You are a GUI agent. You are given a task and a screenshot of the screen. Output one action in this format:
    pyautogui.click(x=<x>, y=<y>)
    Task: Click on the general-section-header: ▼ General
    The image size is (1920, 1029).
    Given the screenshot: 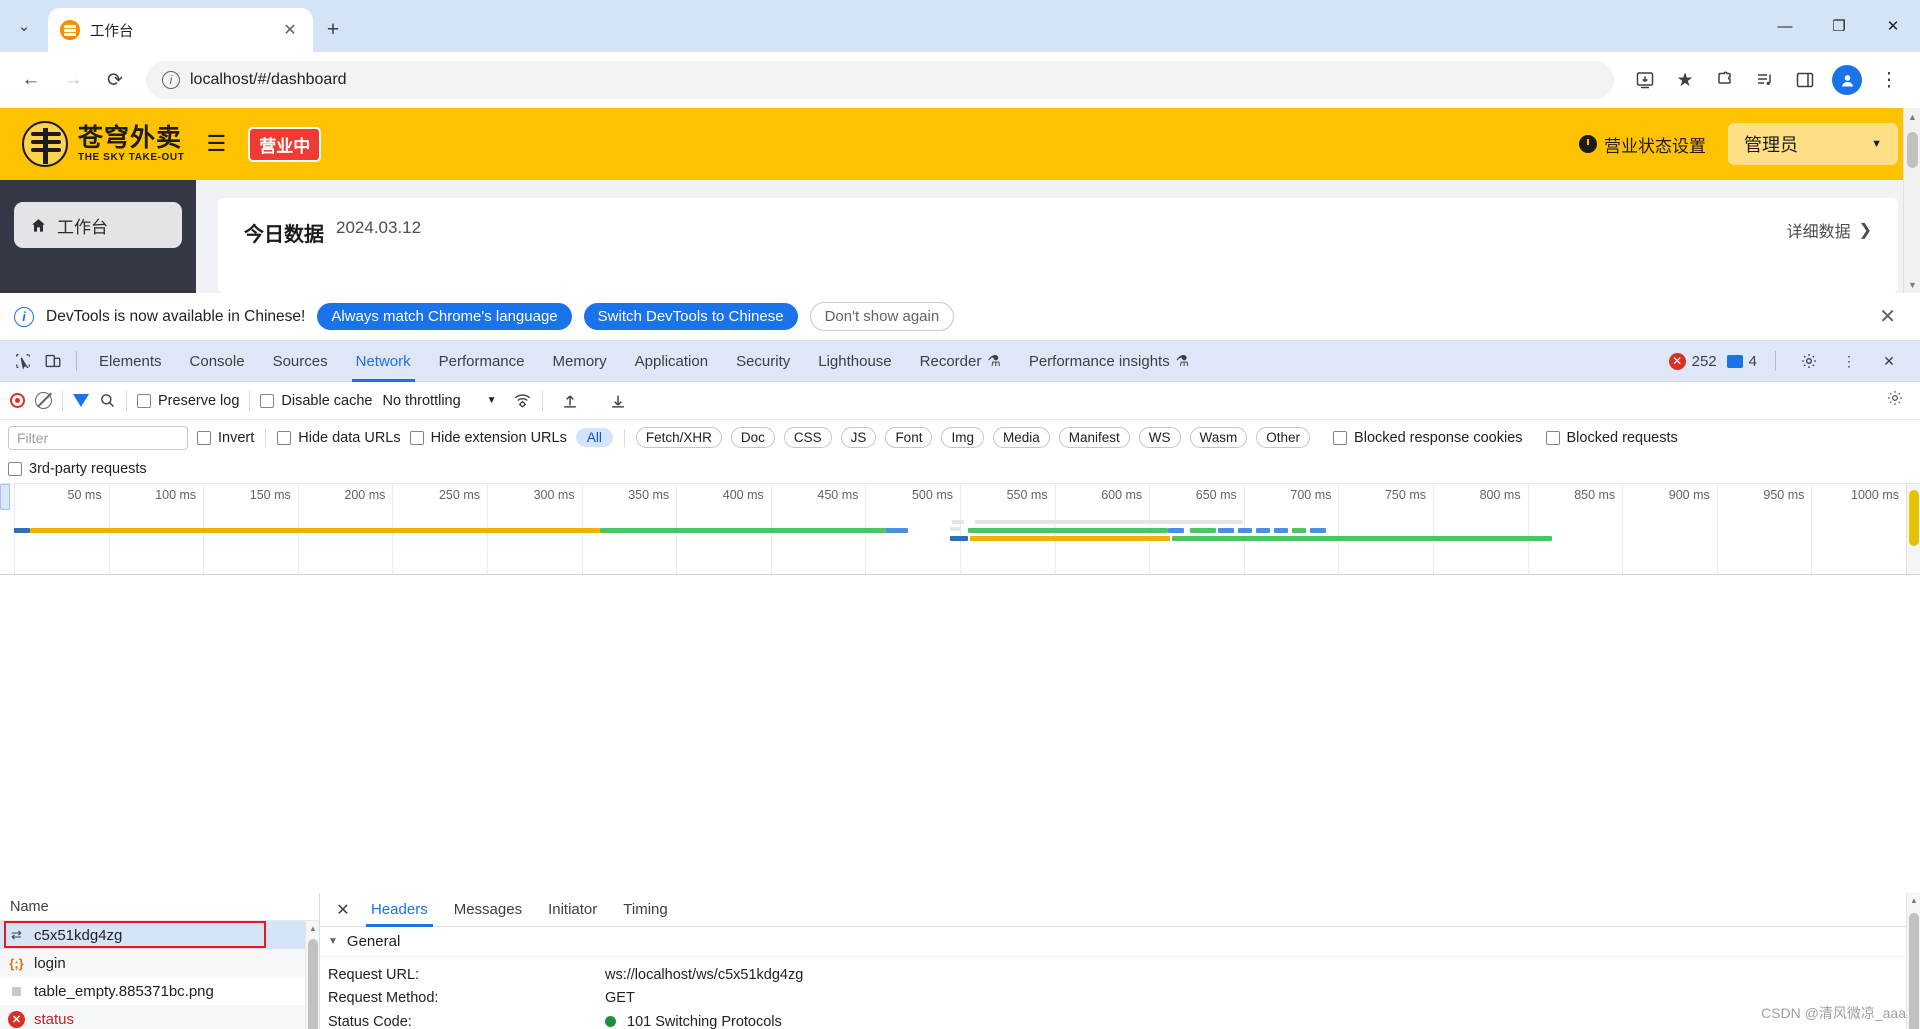 What is the action you would take?
    pyautogui.click(x=1120, y=942)
    